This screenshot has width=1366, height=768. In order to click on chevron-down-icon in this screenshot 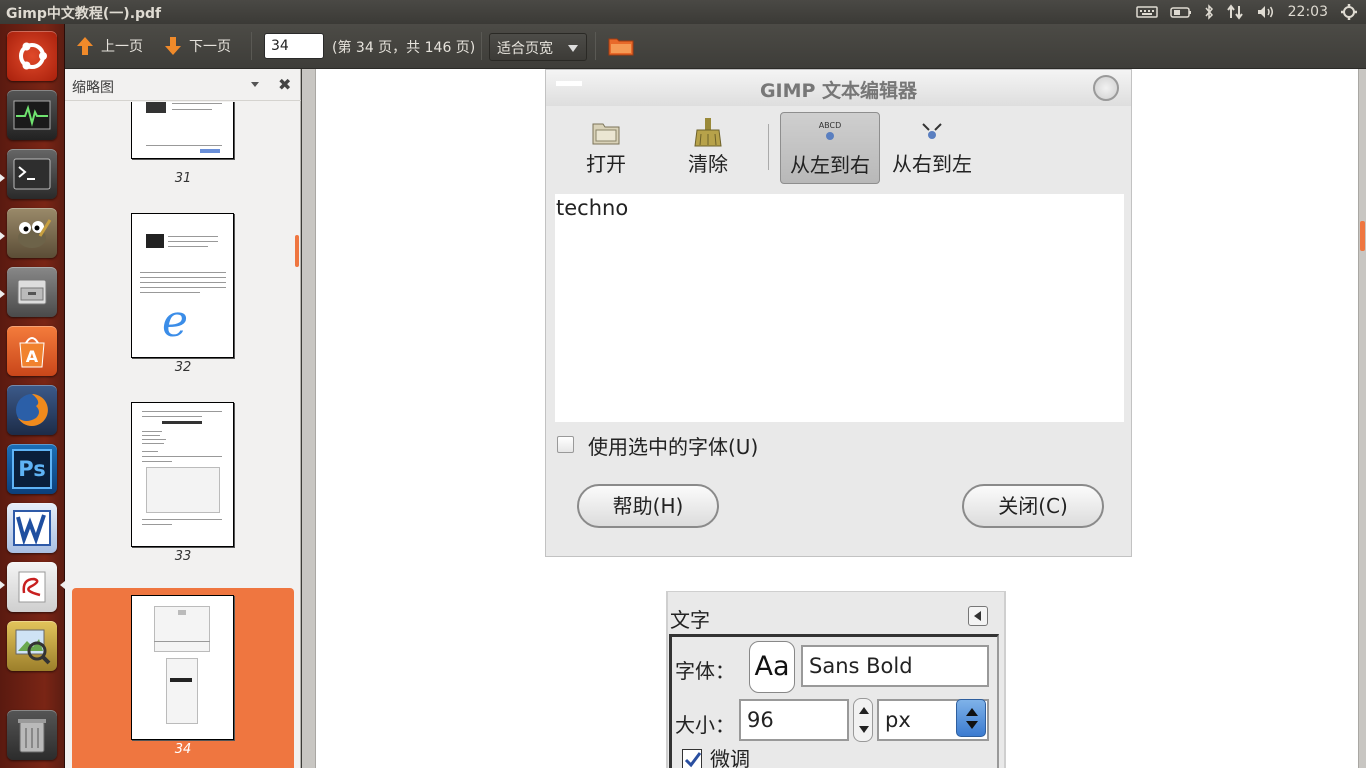, I will do `click(255, 84)`.